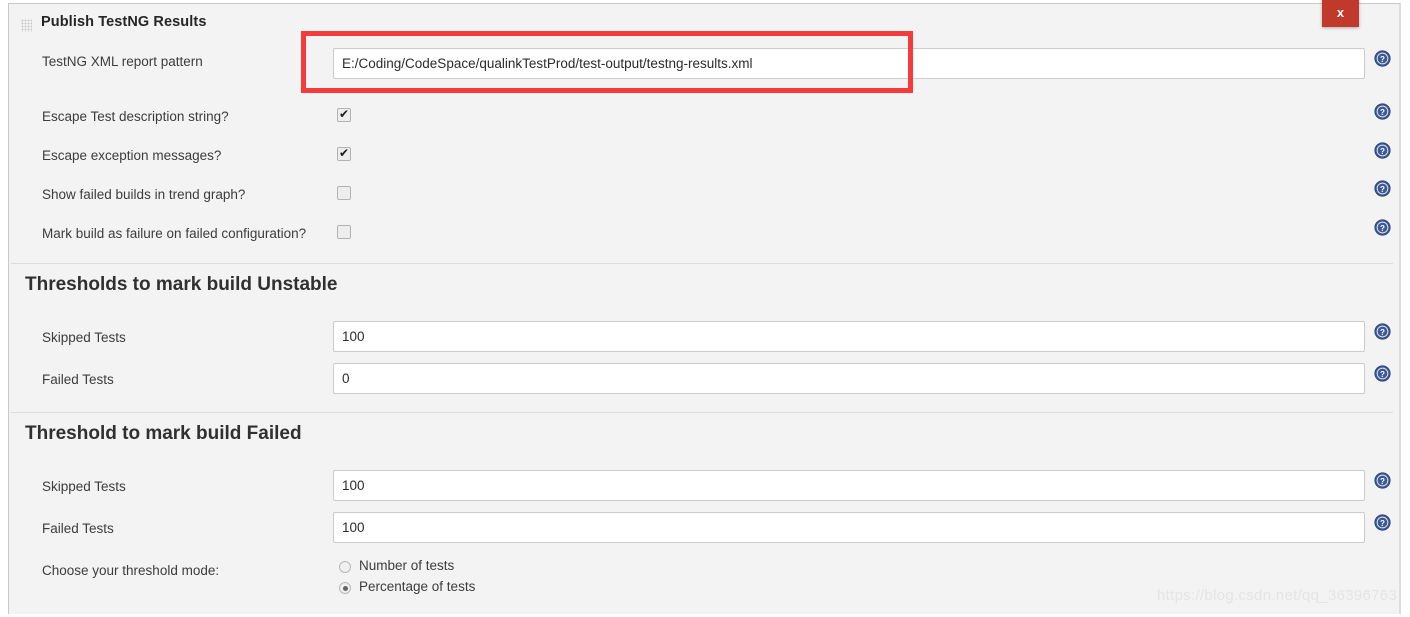  What do you see at coordinates (122, 61) in the screenshot?
I see `report-pattern-label: TestNG XML report pattern` at bounding box center [122, 61].